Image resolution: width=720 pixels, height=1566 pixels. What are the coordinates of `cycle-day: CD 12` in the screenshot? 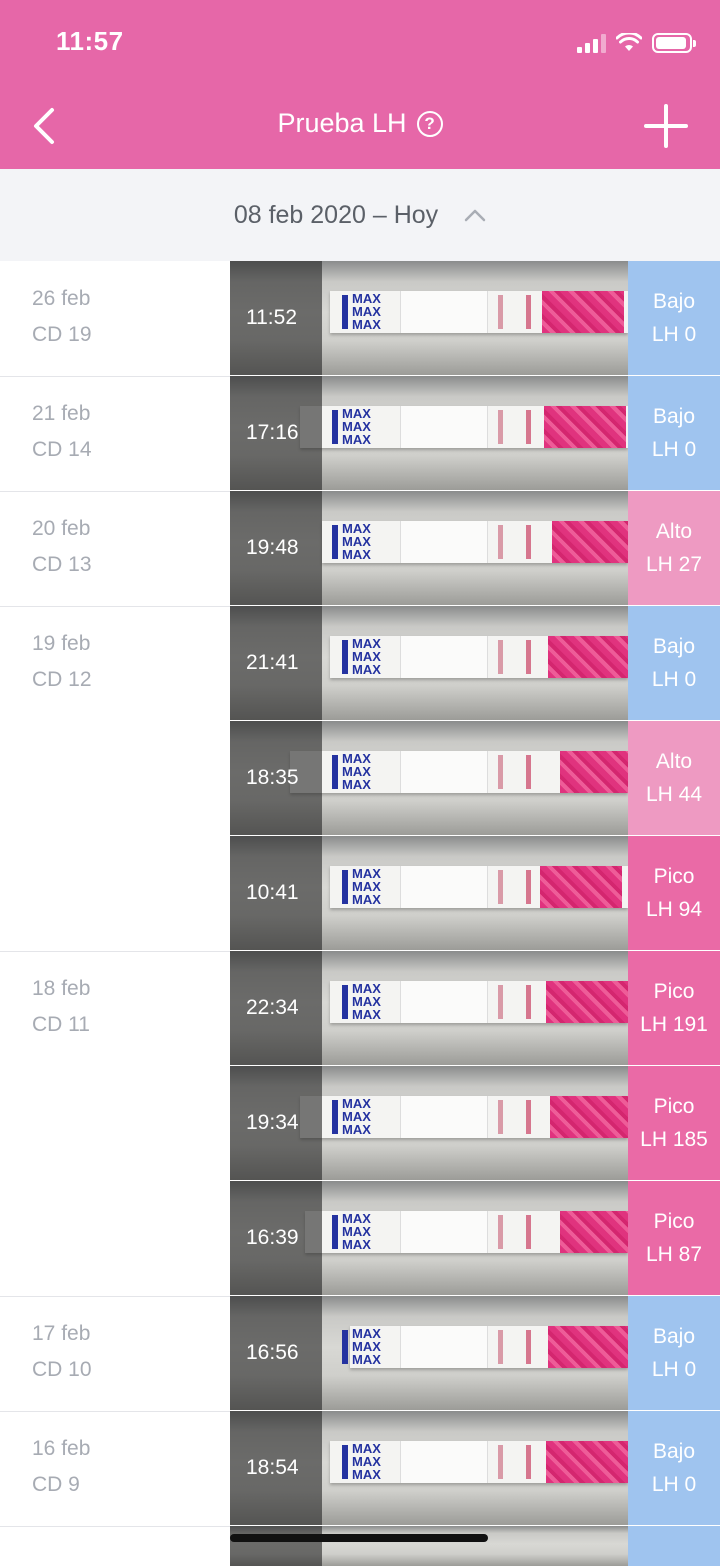 It's located at (62, 679).